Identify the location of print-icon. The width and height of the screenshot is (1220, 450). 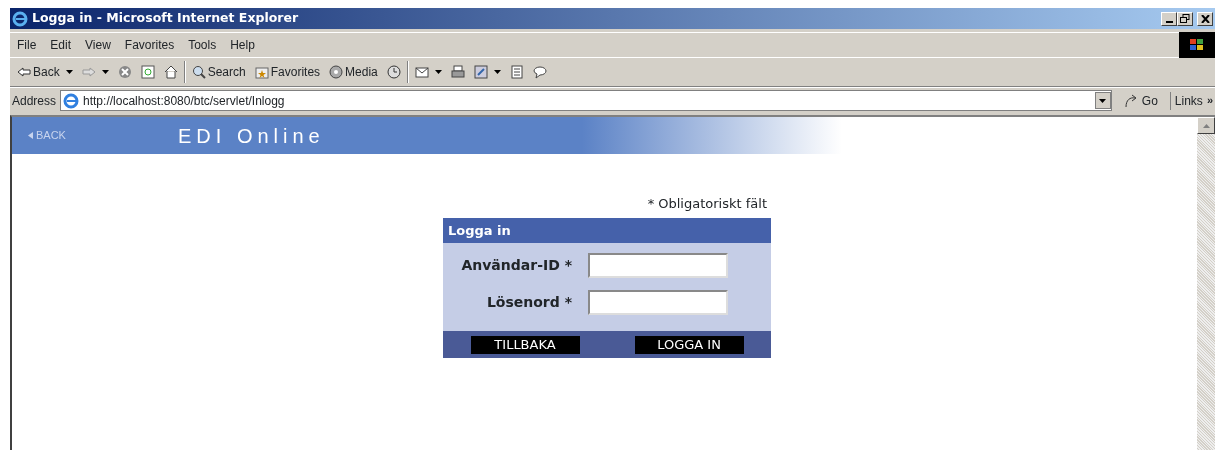
(457, 72).